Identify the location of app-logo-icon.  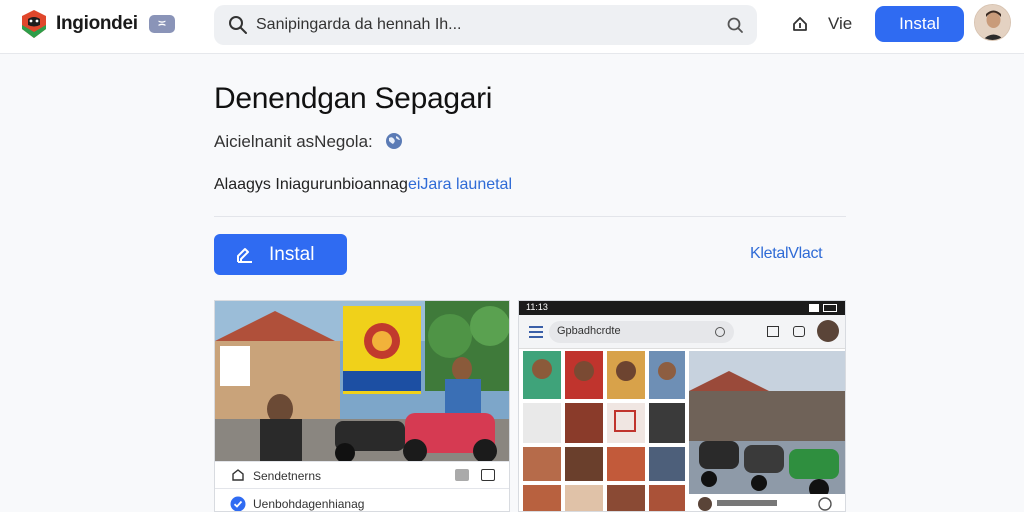
(34, 24).